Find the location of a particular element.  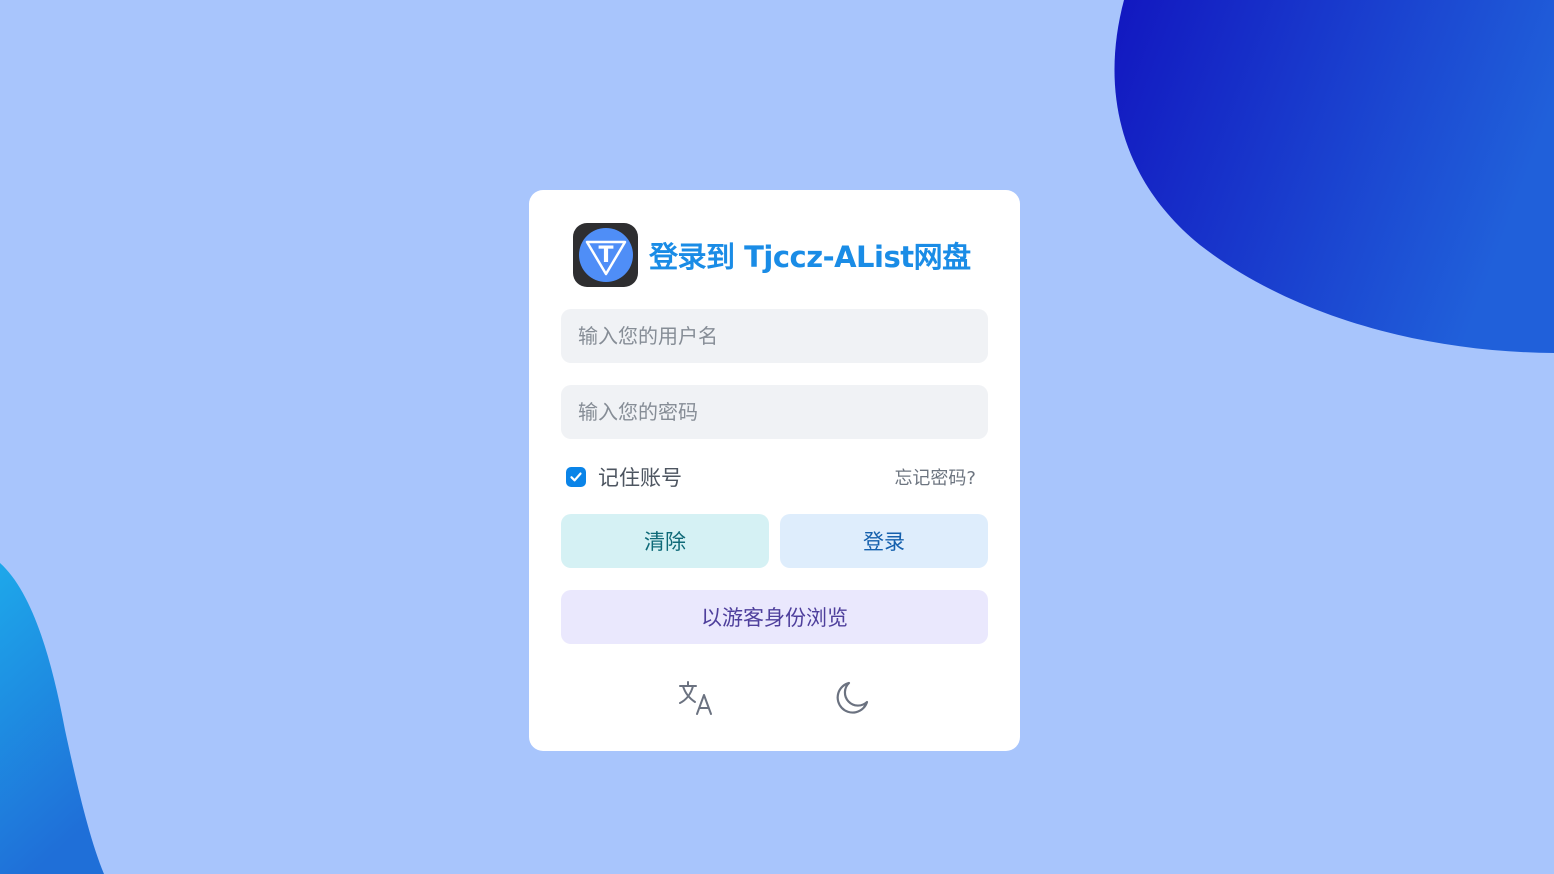

login-button: 登录 is located at coordinates (884, 541).